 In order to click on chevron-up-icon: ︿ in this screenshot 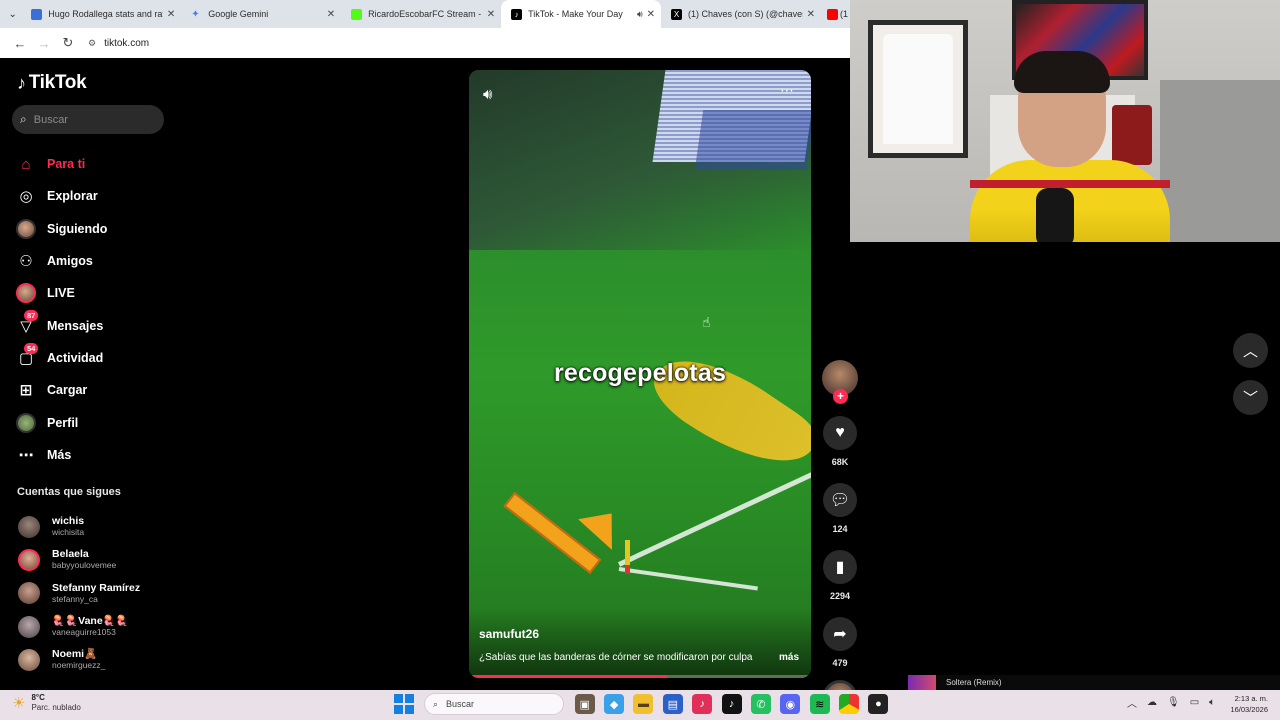, I will do `click(1250, 351)`.